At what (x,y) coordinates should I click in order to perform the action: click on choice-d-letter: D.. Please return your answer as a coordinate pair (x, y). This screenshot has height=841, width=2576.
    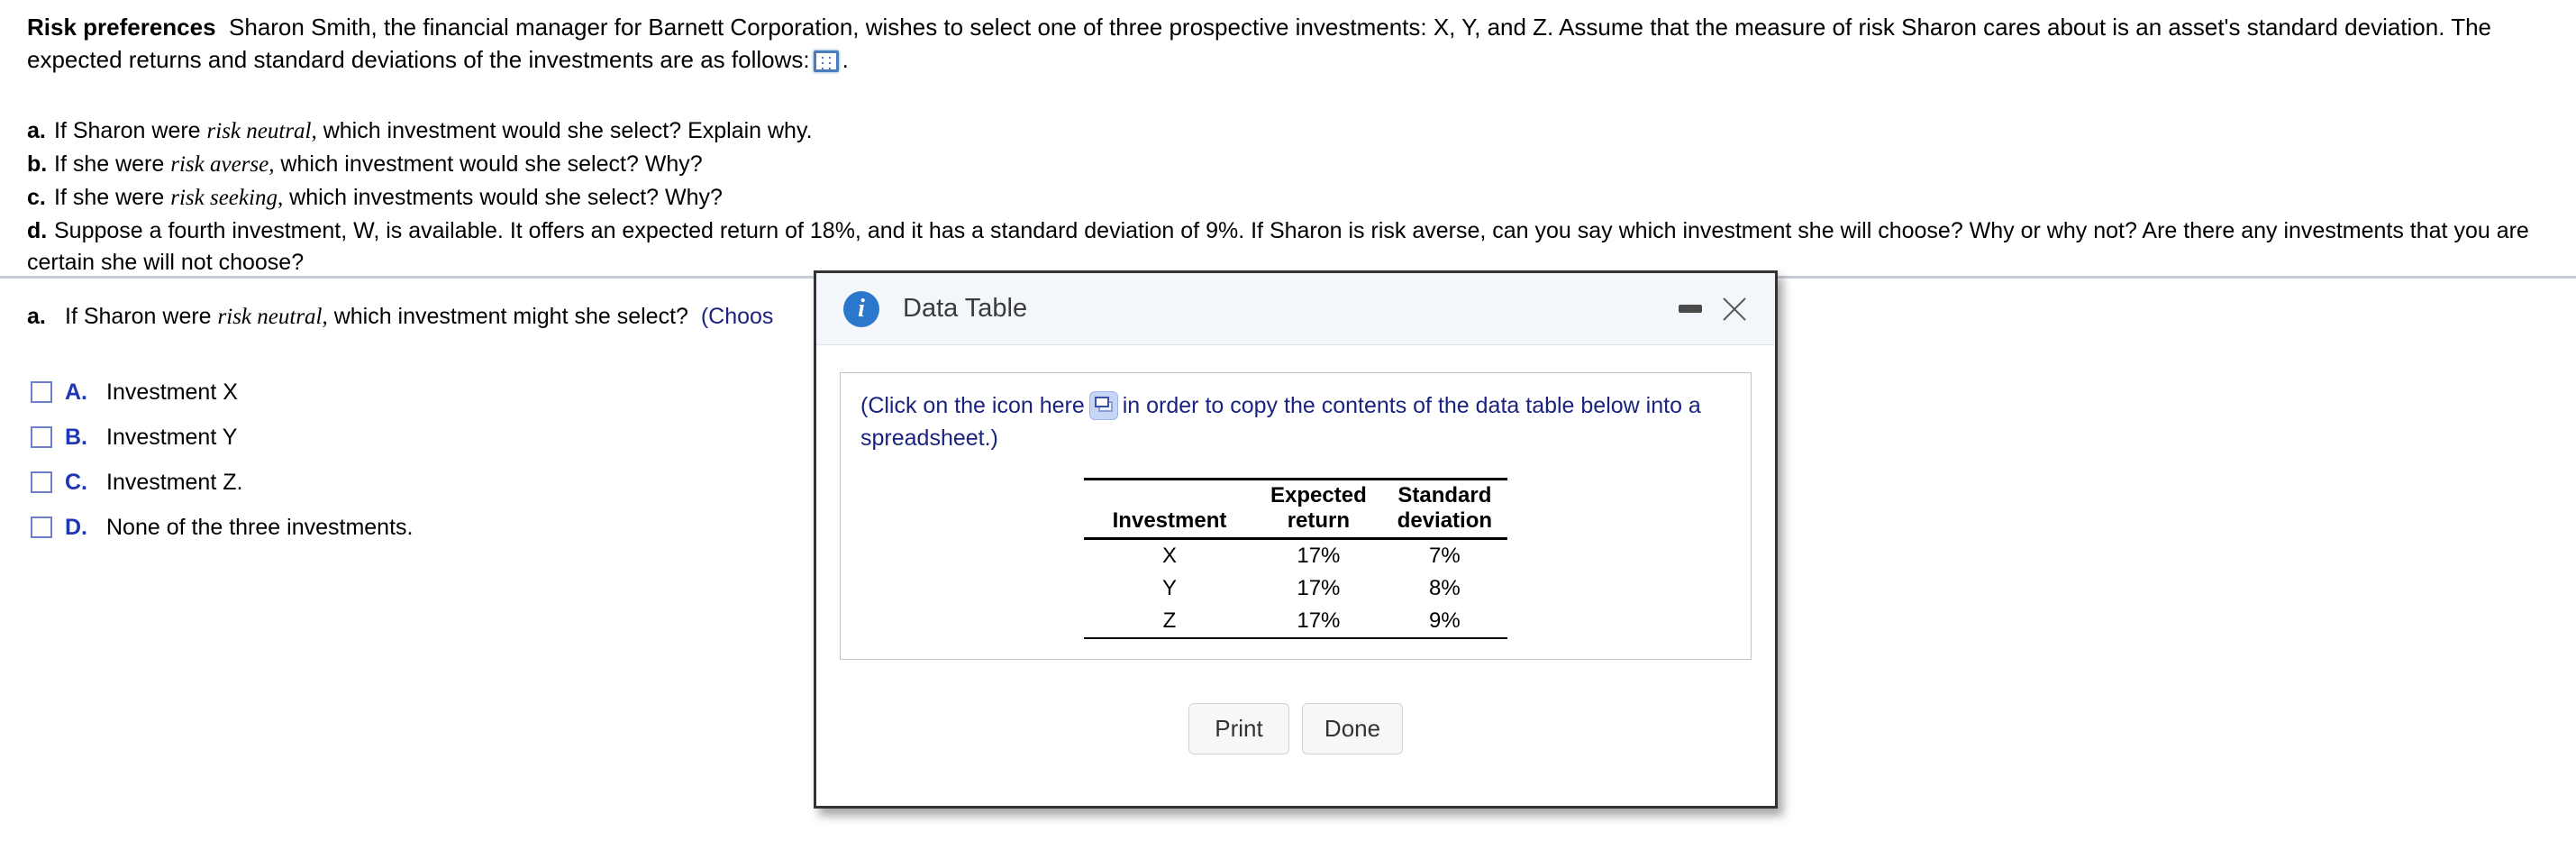
    Looking at the image, I should click on (76, 527).